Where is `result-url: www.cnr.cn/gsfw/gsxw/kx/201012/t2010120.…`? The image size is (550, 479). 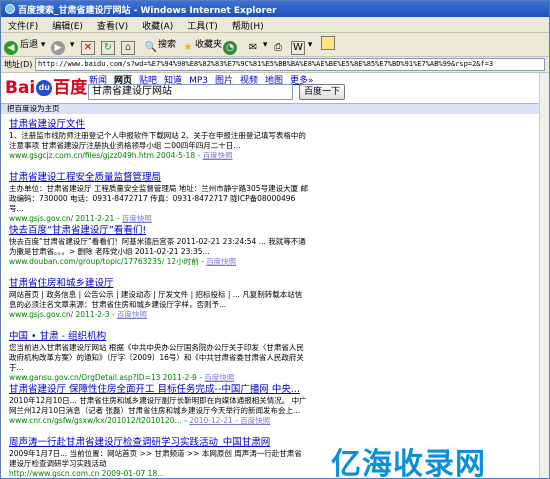
result-url: www.cnr.cn/gsfw/gsxw/kx/201012/t2010120.… is located at coordinates (140, 420).